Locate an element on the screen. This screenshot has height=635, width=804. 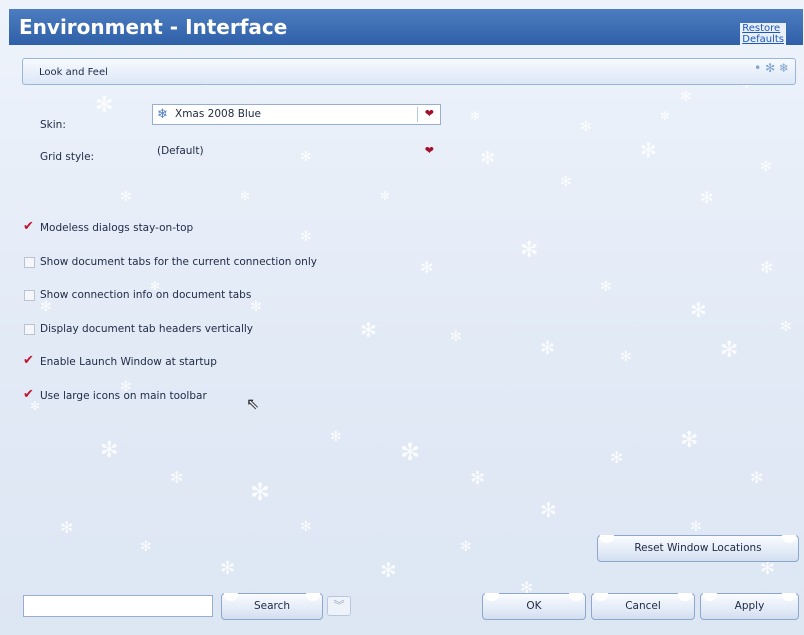
search-button: Search is located at coordinates (272, 606).